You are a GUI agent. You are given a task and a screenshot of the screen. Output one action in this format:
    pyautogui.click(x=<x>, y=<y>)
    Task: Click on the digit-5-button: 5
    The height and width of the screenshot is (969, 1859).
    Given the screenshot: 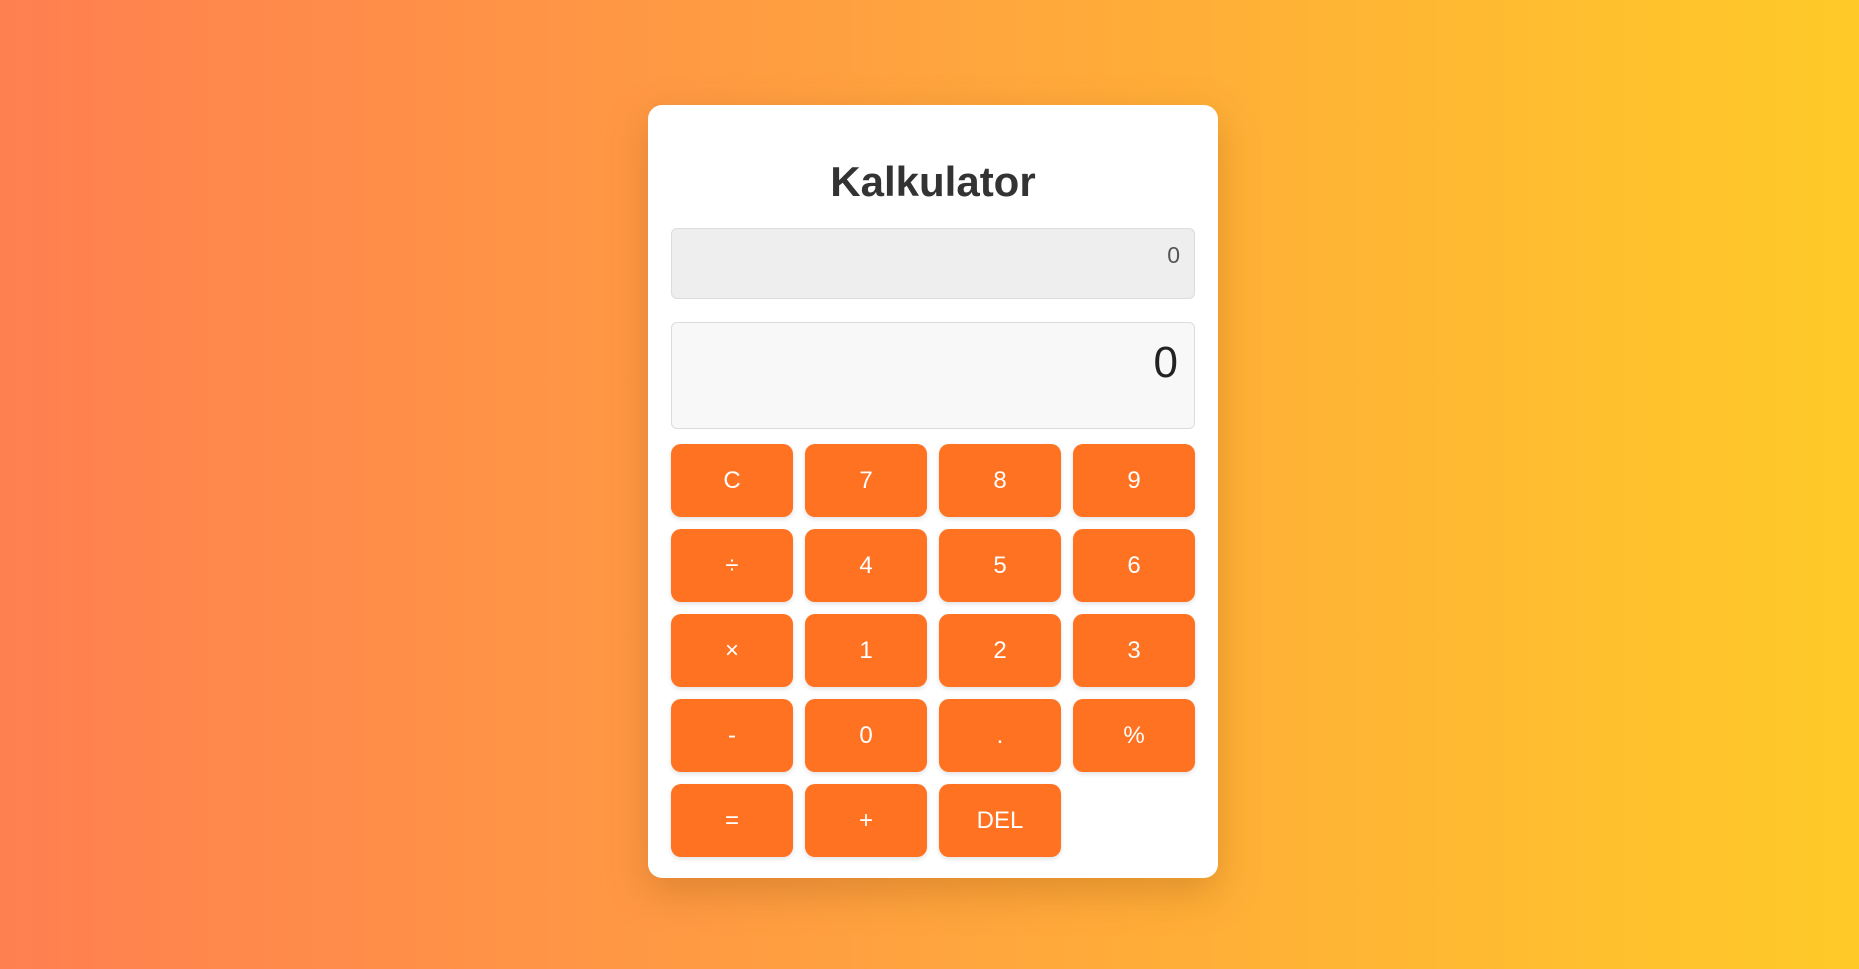 What is the action you would take?
    pyautogui.click(x=1000, y=565)
    